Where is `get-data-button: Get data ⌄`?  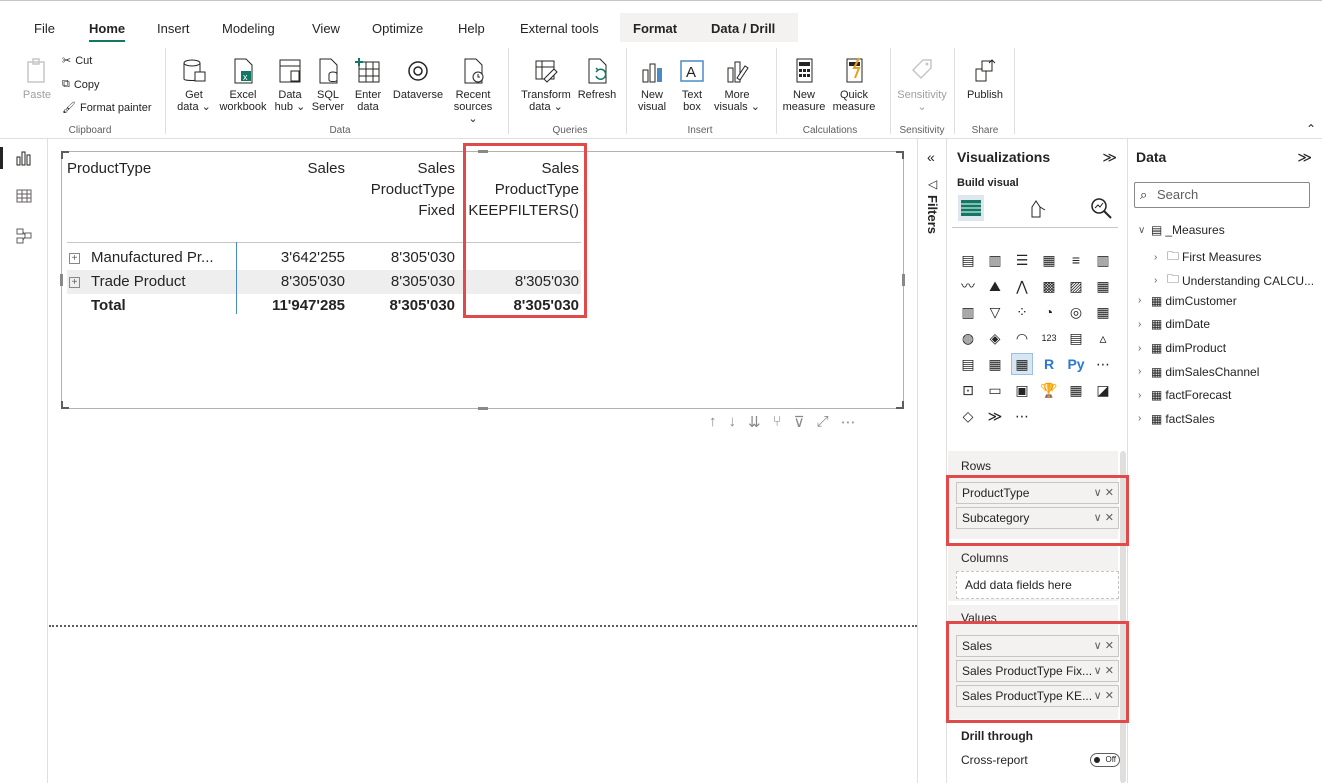 get-data-button: Get data ⌄ is located at coordinates (194, 84).